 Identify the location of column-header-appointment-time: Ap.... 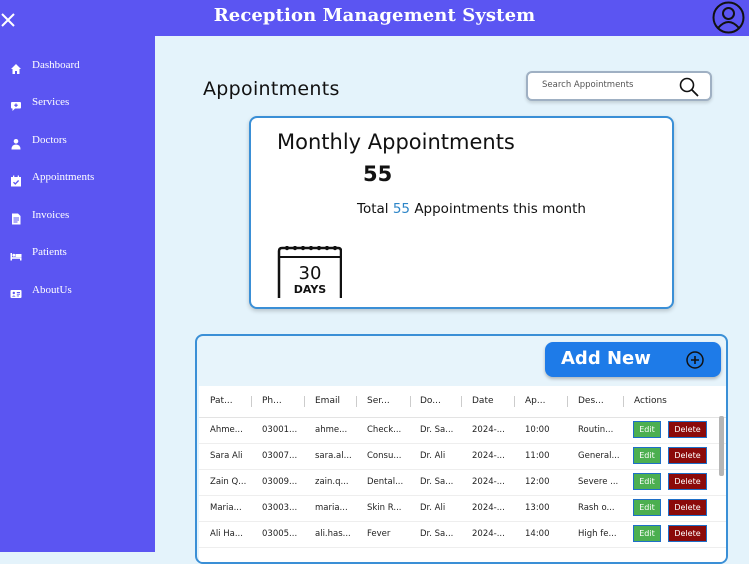
(543, 401).